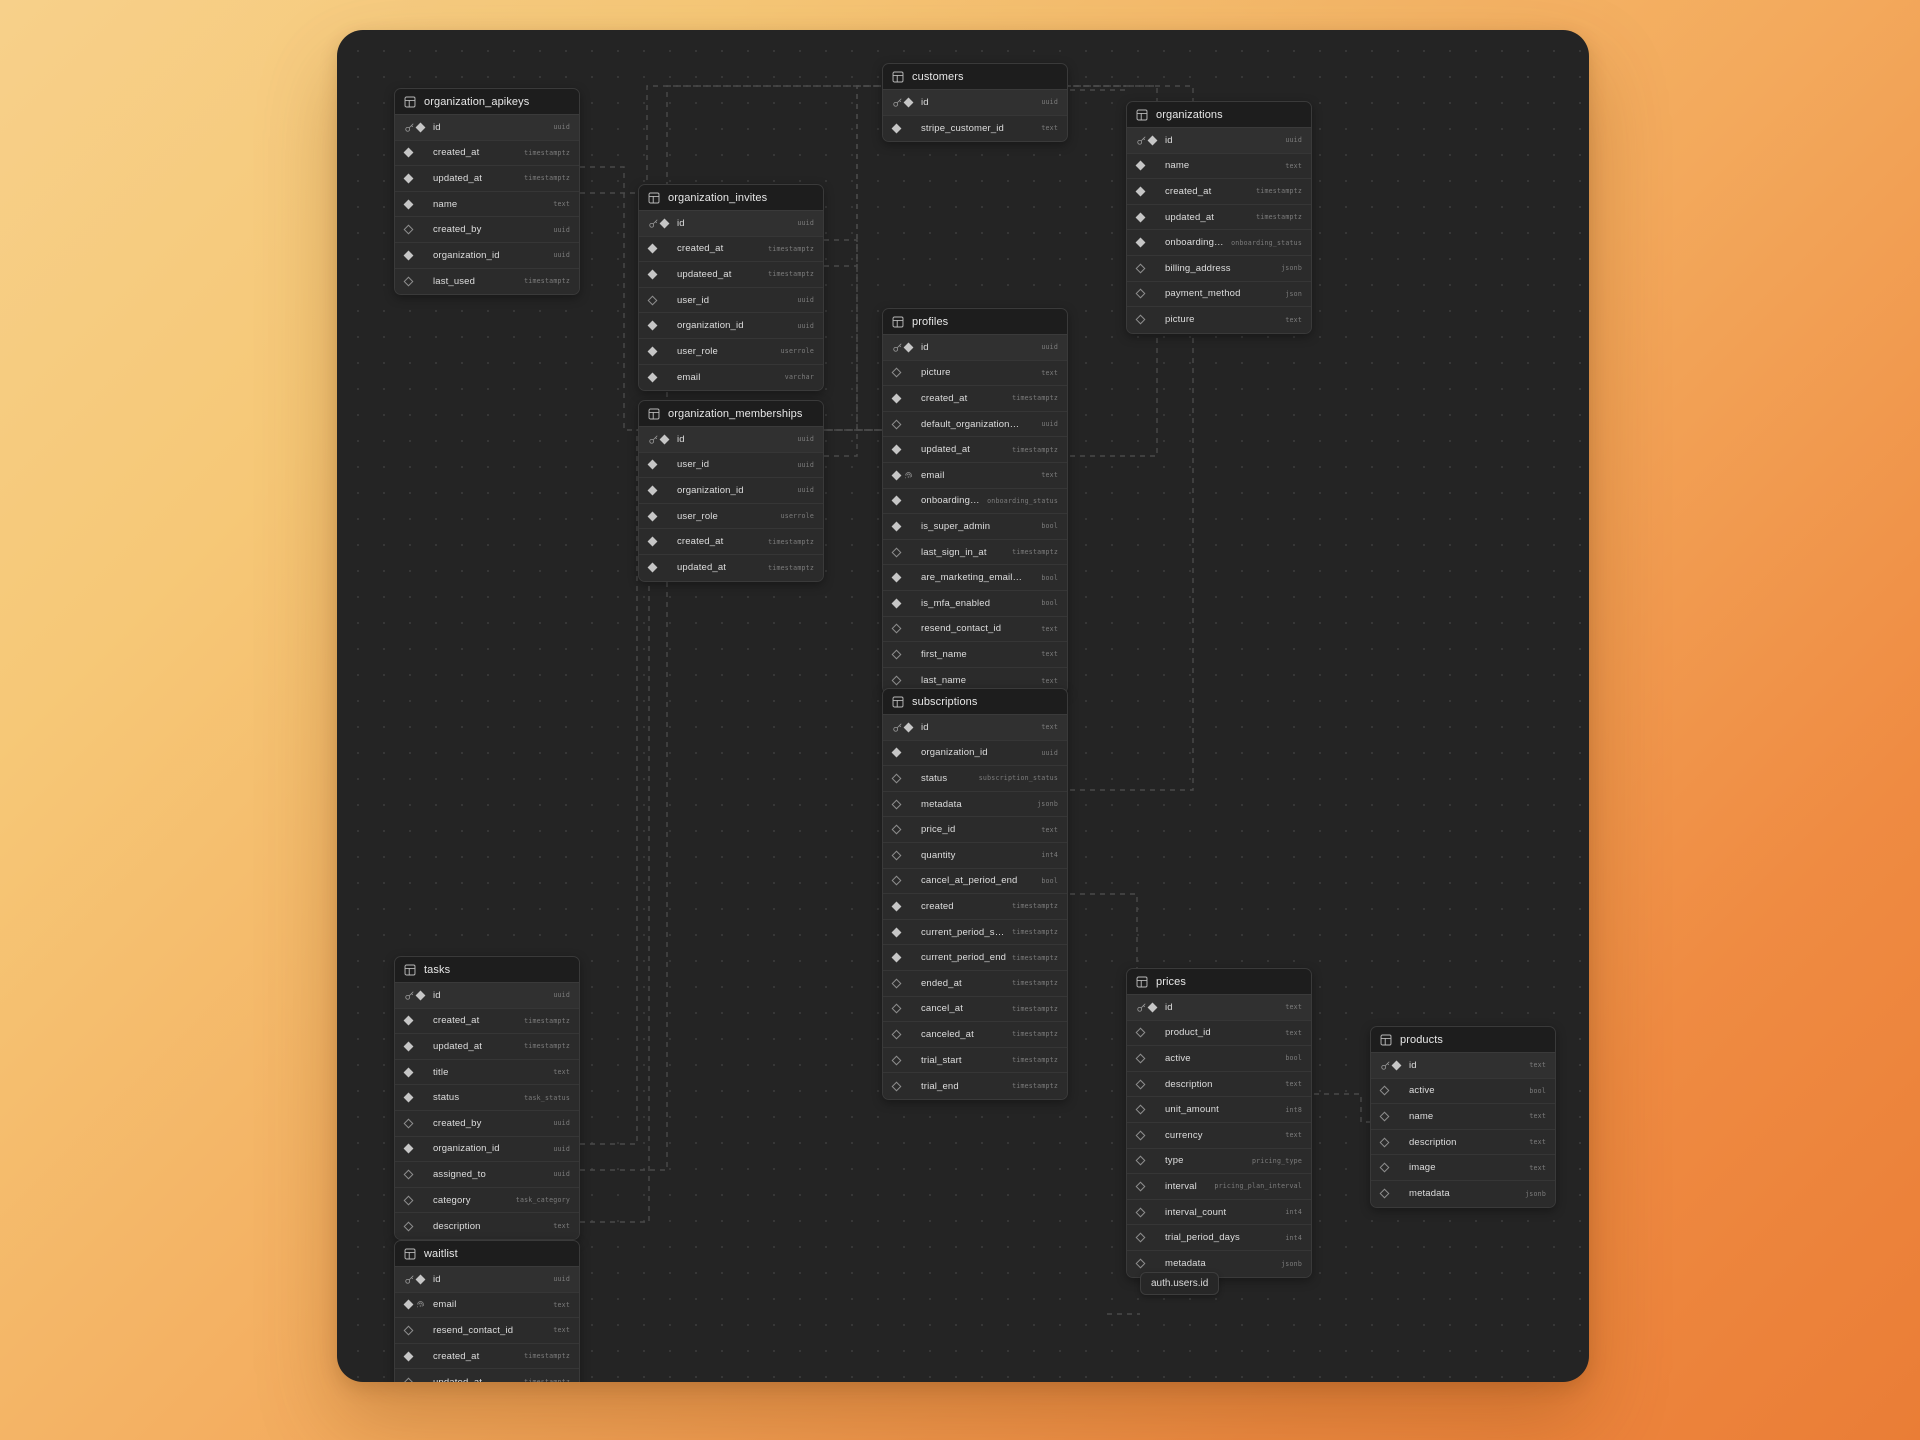 The width and height of the screenshot is (1920, 1440). I want to click on column-row: status subscription_status, so click(975, 779).